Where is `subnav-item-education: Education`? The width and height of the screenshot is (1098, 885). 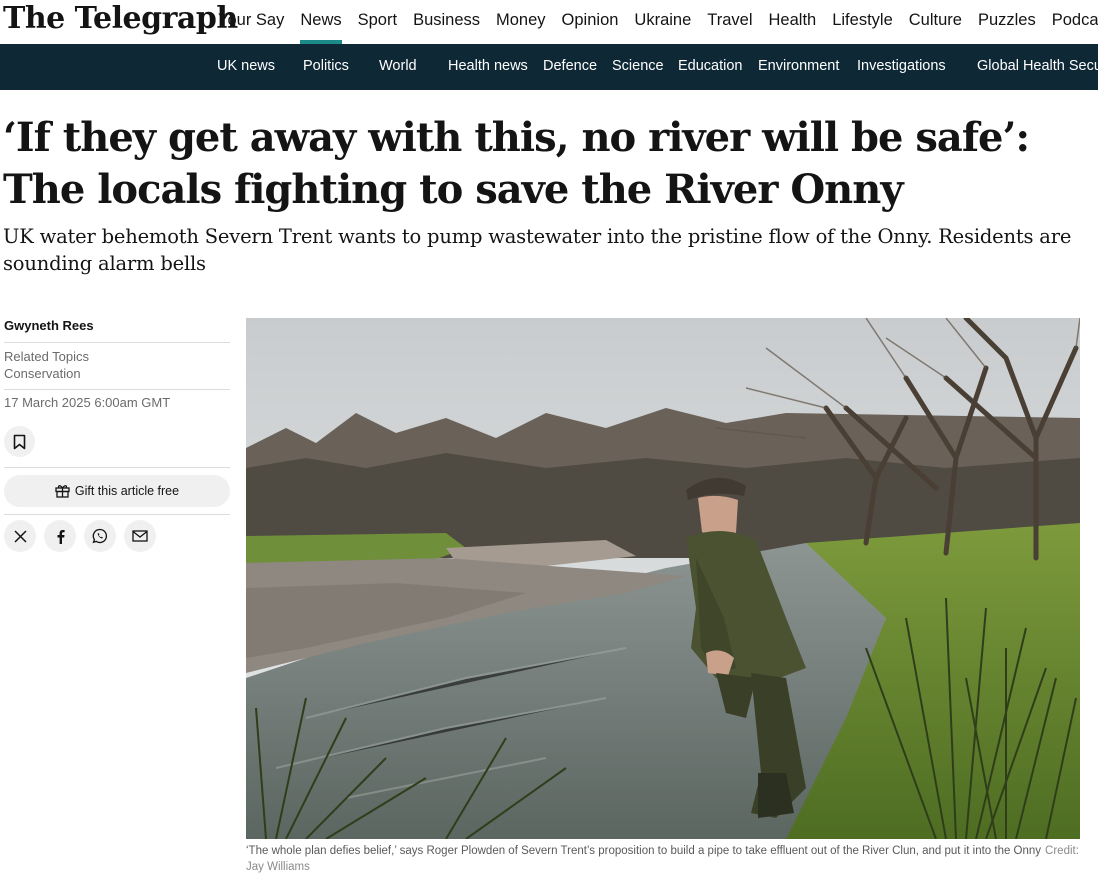
subnav-item-education: Education is located at coordinates (710, 67).